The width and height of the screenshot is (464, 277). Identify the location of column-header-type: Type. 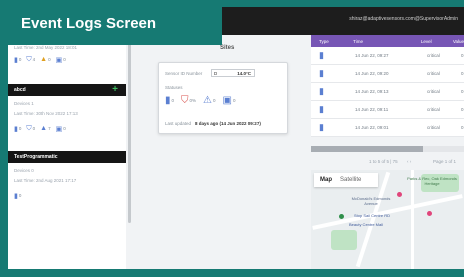
(328, 41).